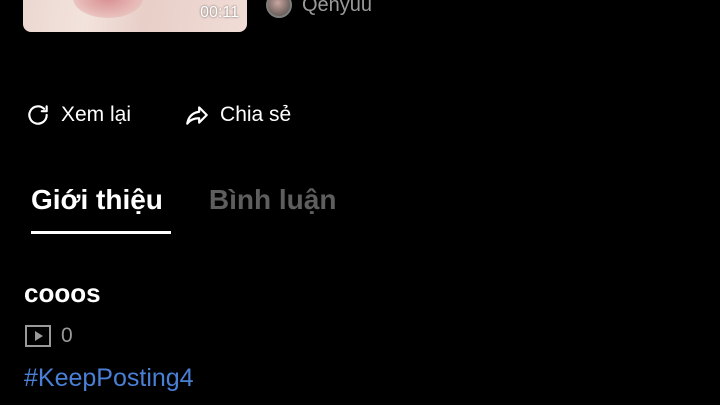 This screenshot has width=720, height=405. I want to click on video-thumbnail: 00:11, so click(135, 16).